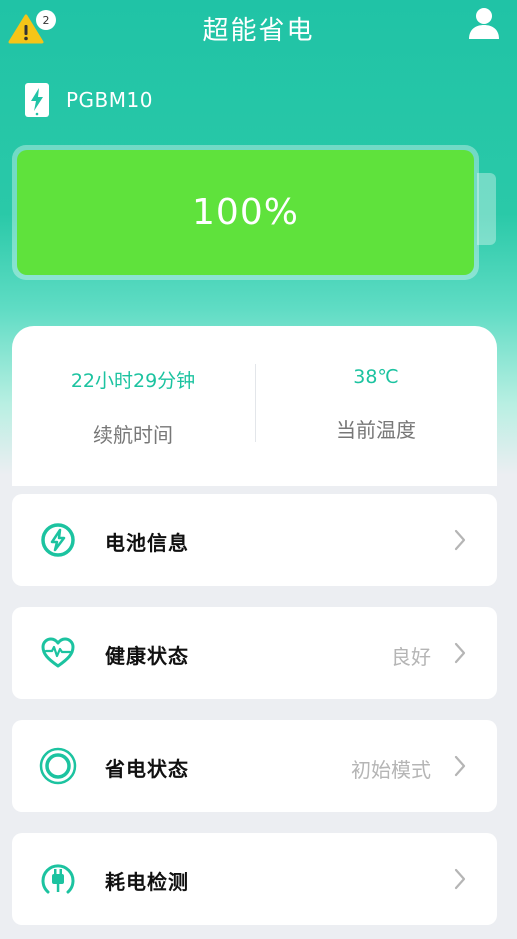  What do you see at coordinates (37, 100) in the screenshot?
I see `phone-charging-icon` at bounding box center [37, 100].